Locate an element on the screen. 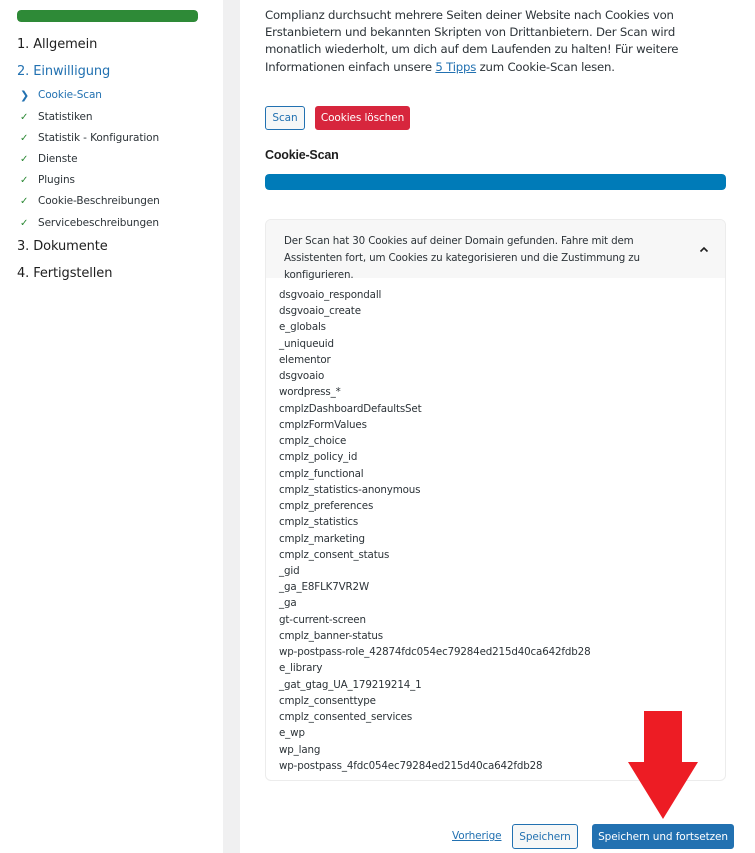 The height and width of the screenshot is (853, 755). substep-servicebeschreibungen: ✓ Servicebeschreibungen is located at coordinates (89, 223).